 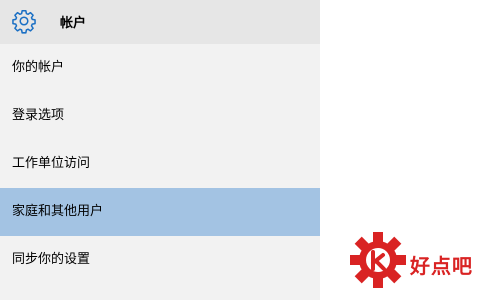 I want to click on gear-icon, so click(x=24, y=21).